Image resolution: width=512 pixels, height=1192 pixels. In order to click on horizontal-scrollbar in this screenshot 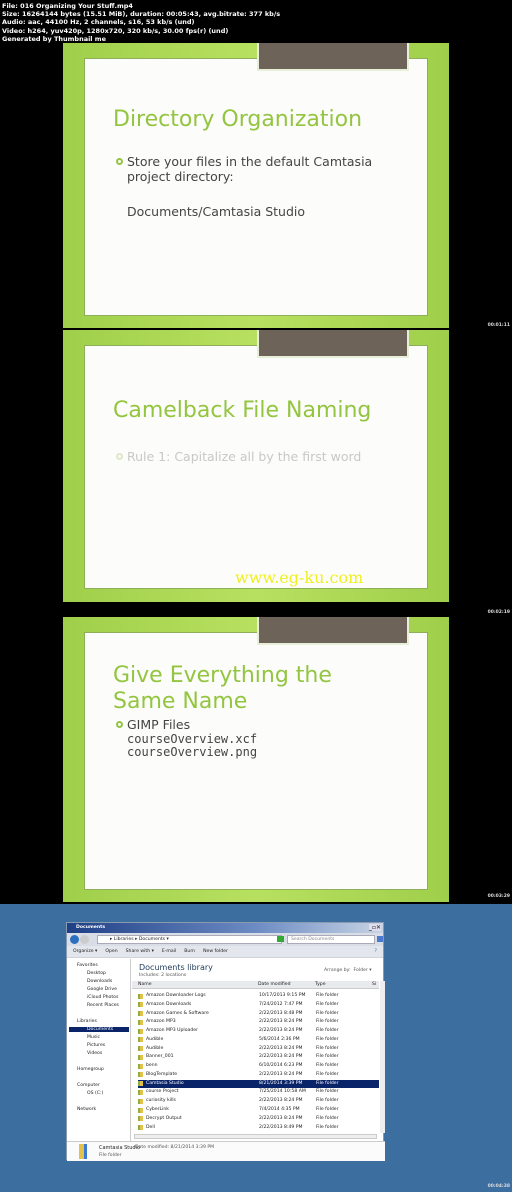, I will do `click(255, 1136)`.